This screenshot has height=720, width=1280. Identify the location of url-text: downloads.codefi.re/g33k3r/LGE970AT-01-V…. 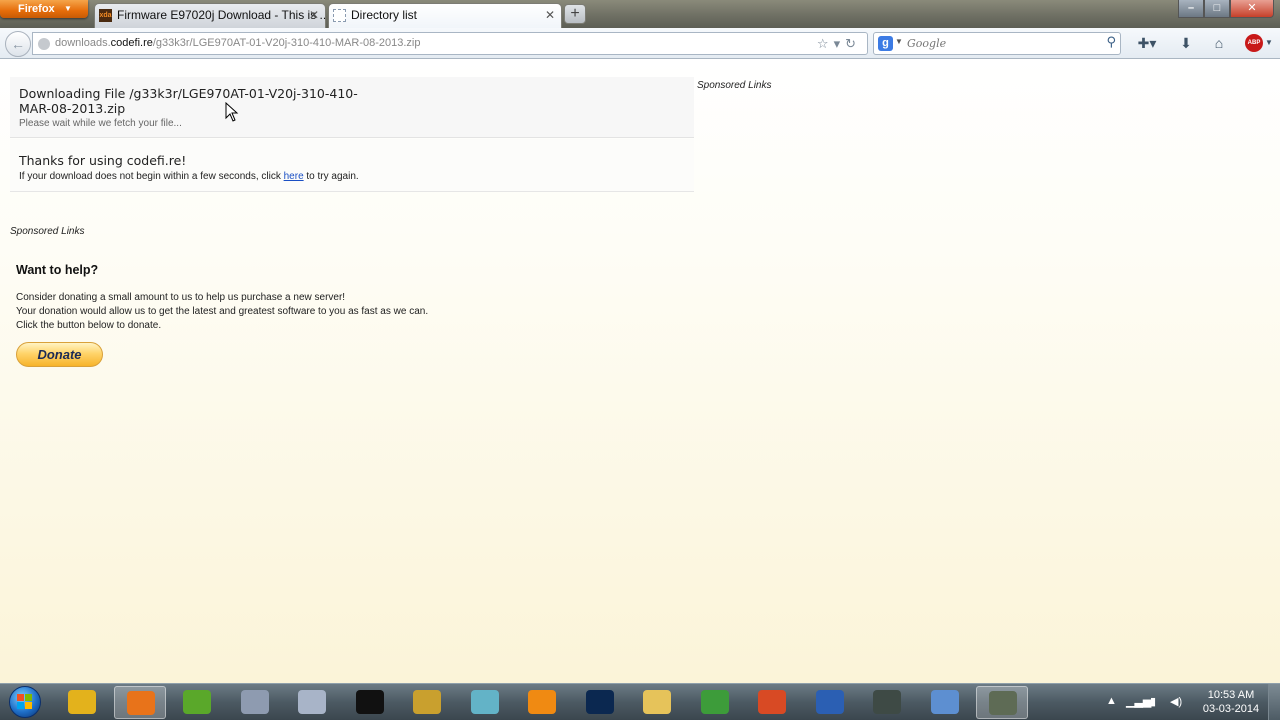
(237, 43).